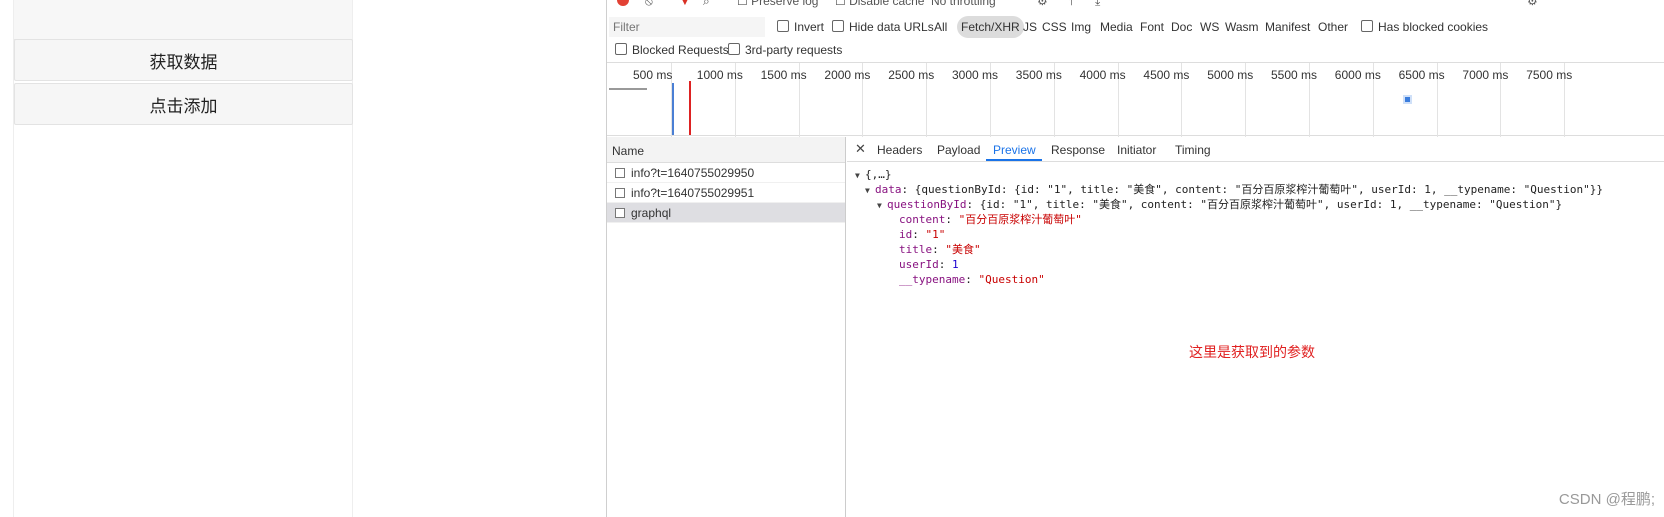 Image resolution: width=1664 pixels, height=517 pixels. What do you see at coordinates (1014, 160) in the screenshot?
I see `active-tab-indicator` at bounding box center [1014, 160].